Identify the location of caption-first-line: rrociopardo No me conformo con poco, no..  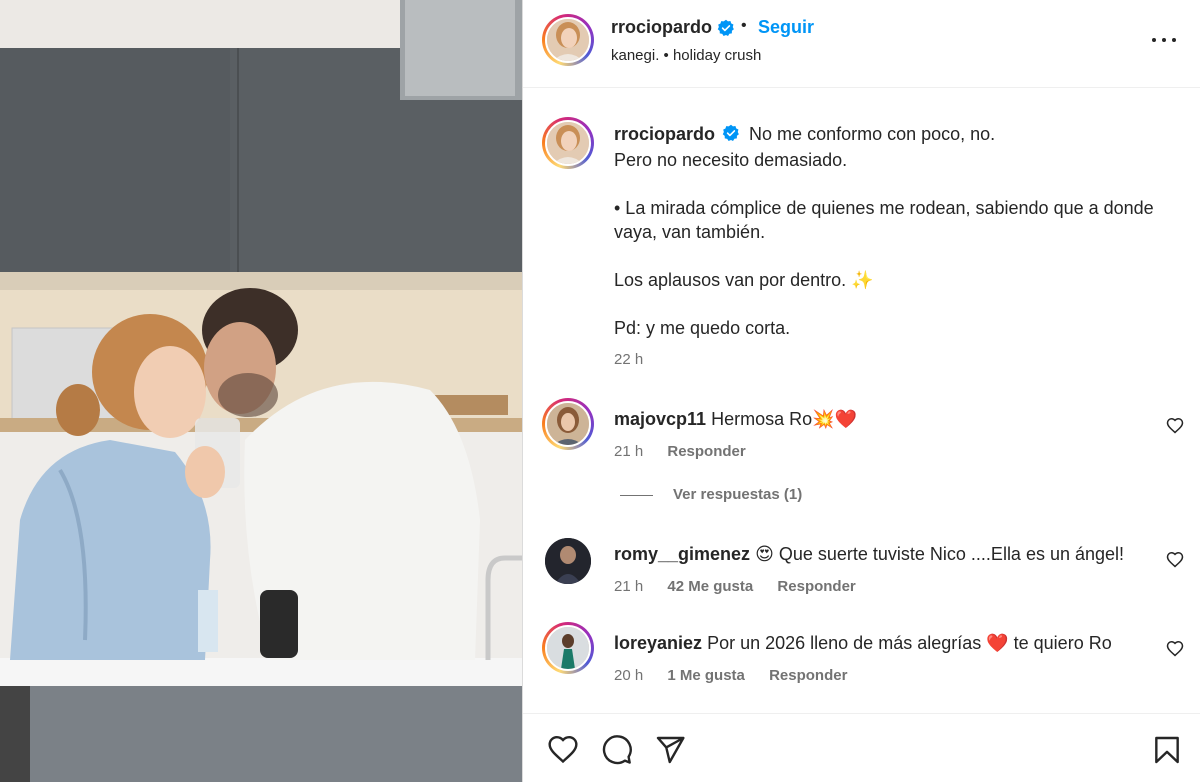
(904, 135).